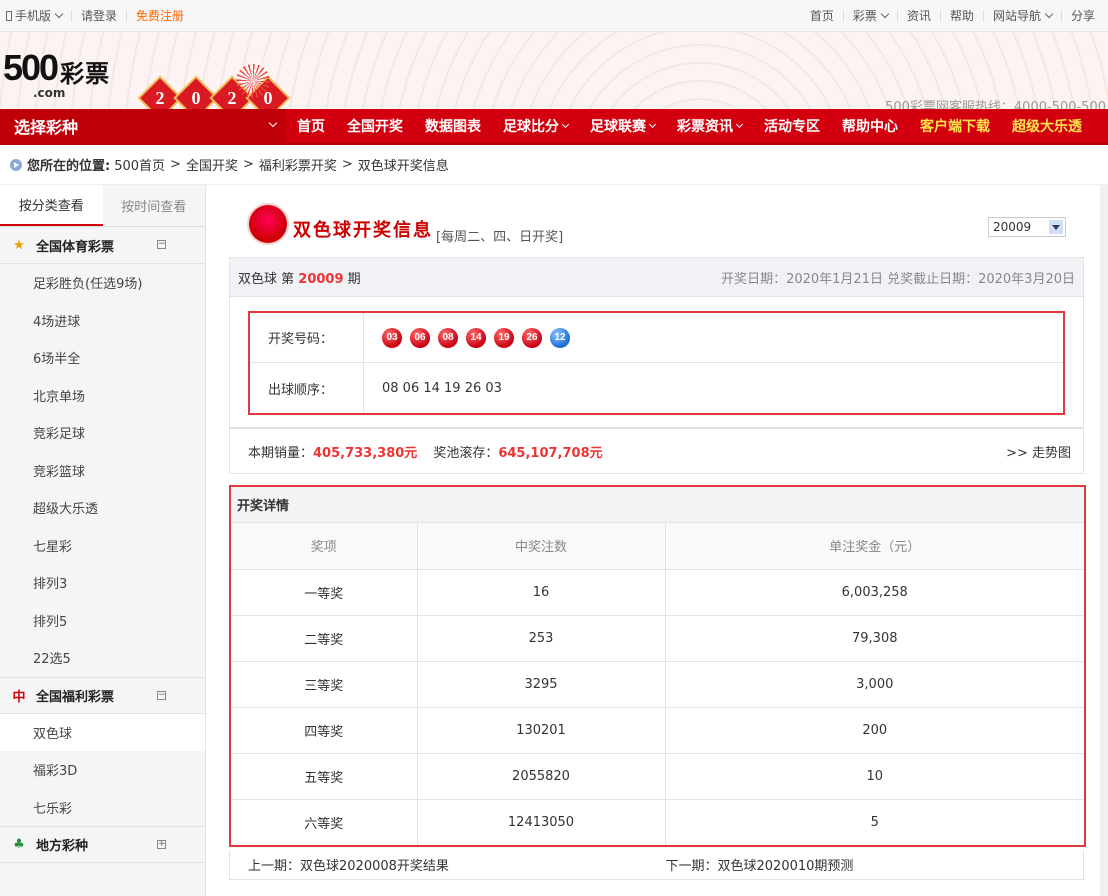 The image size is (1108, 896). I want to click on sidebar-item: 排列5, so click(102, 621).